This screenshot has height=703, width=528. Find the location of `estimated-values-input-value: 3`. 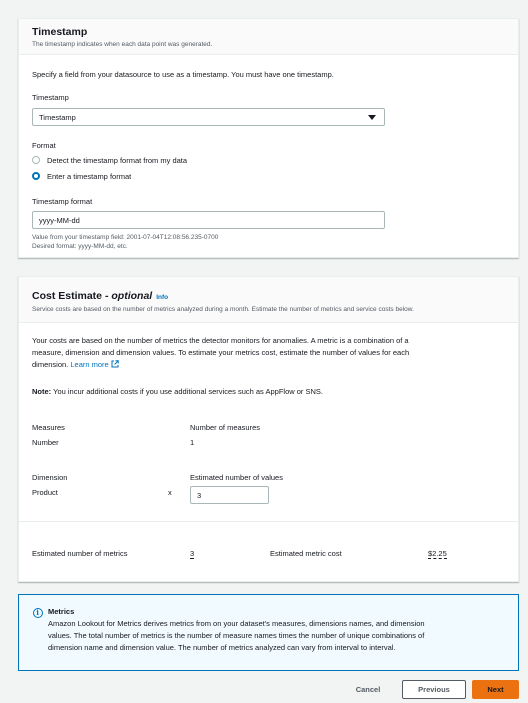

estimated-values-input-value: 3 is located at coordinates (199, 495).